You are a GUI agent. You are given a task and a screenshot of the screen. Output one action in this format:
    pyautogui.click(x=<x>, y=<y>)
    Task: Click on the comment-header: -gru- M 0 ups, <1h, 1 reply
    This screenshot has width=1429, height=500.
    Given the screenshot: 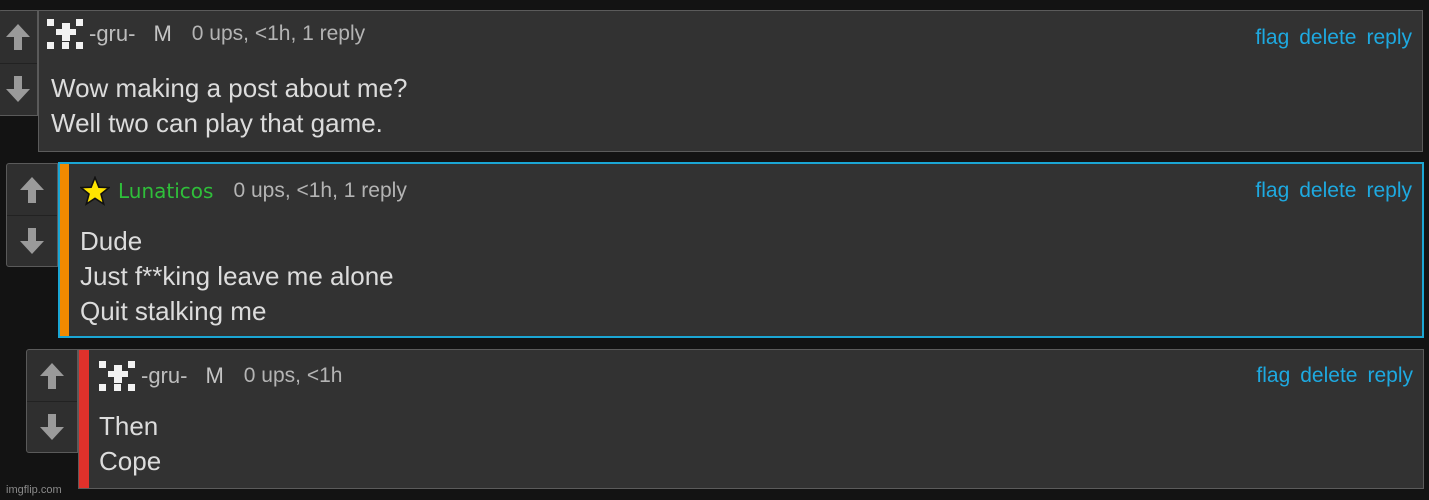 What is the action you would take?
    pyautogui.click(x=206, y=34)
    